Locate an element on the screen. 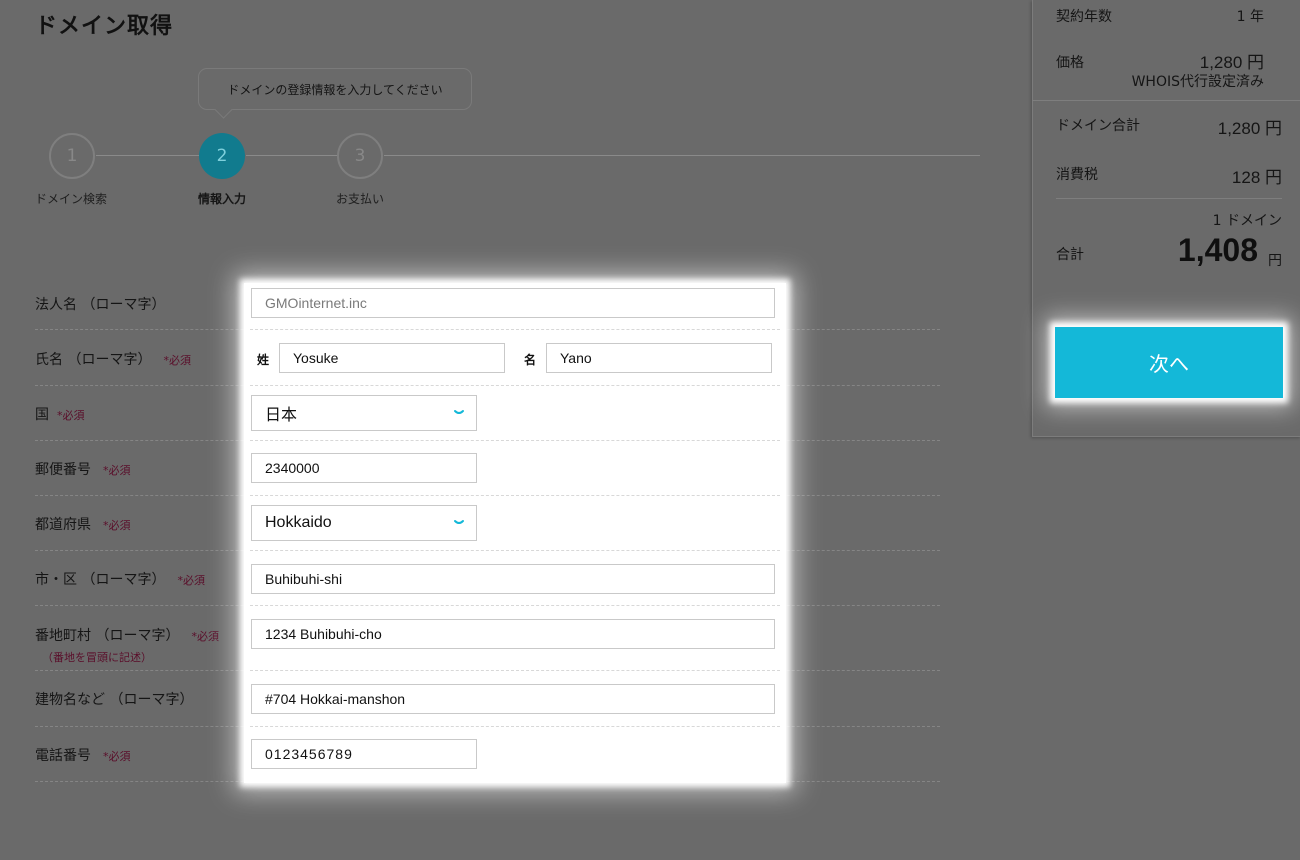  country-label: 国 *必須 is located at coordinates (60, 415).